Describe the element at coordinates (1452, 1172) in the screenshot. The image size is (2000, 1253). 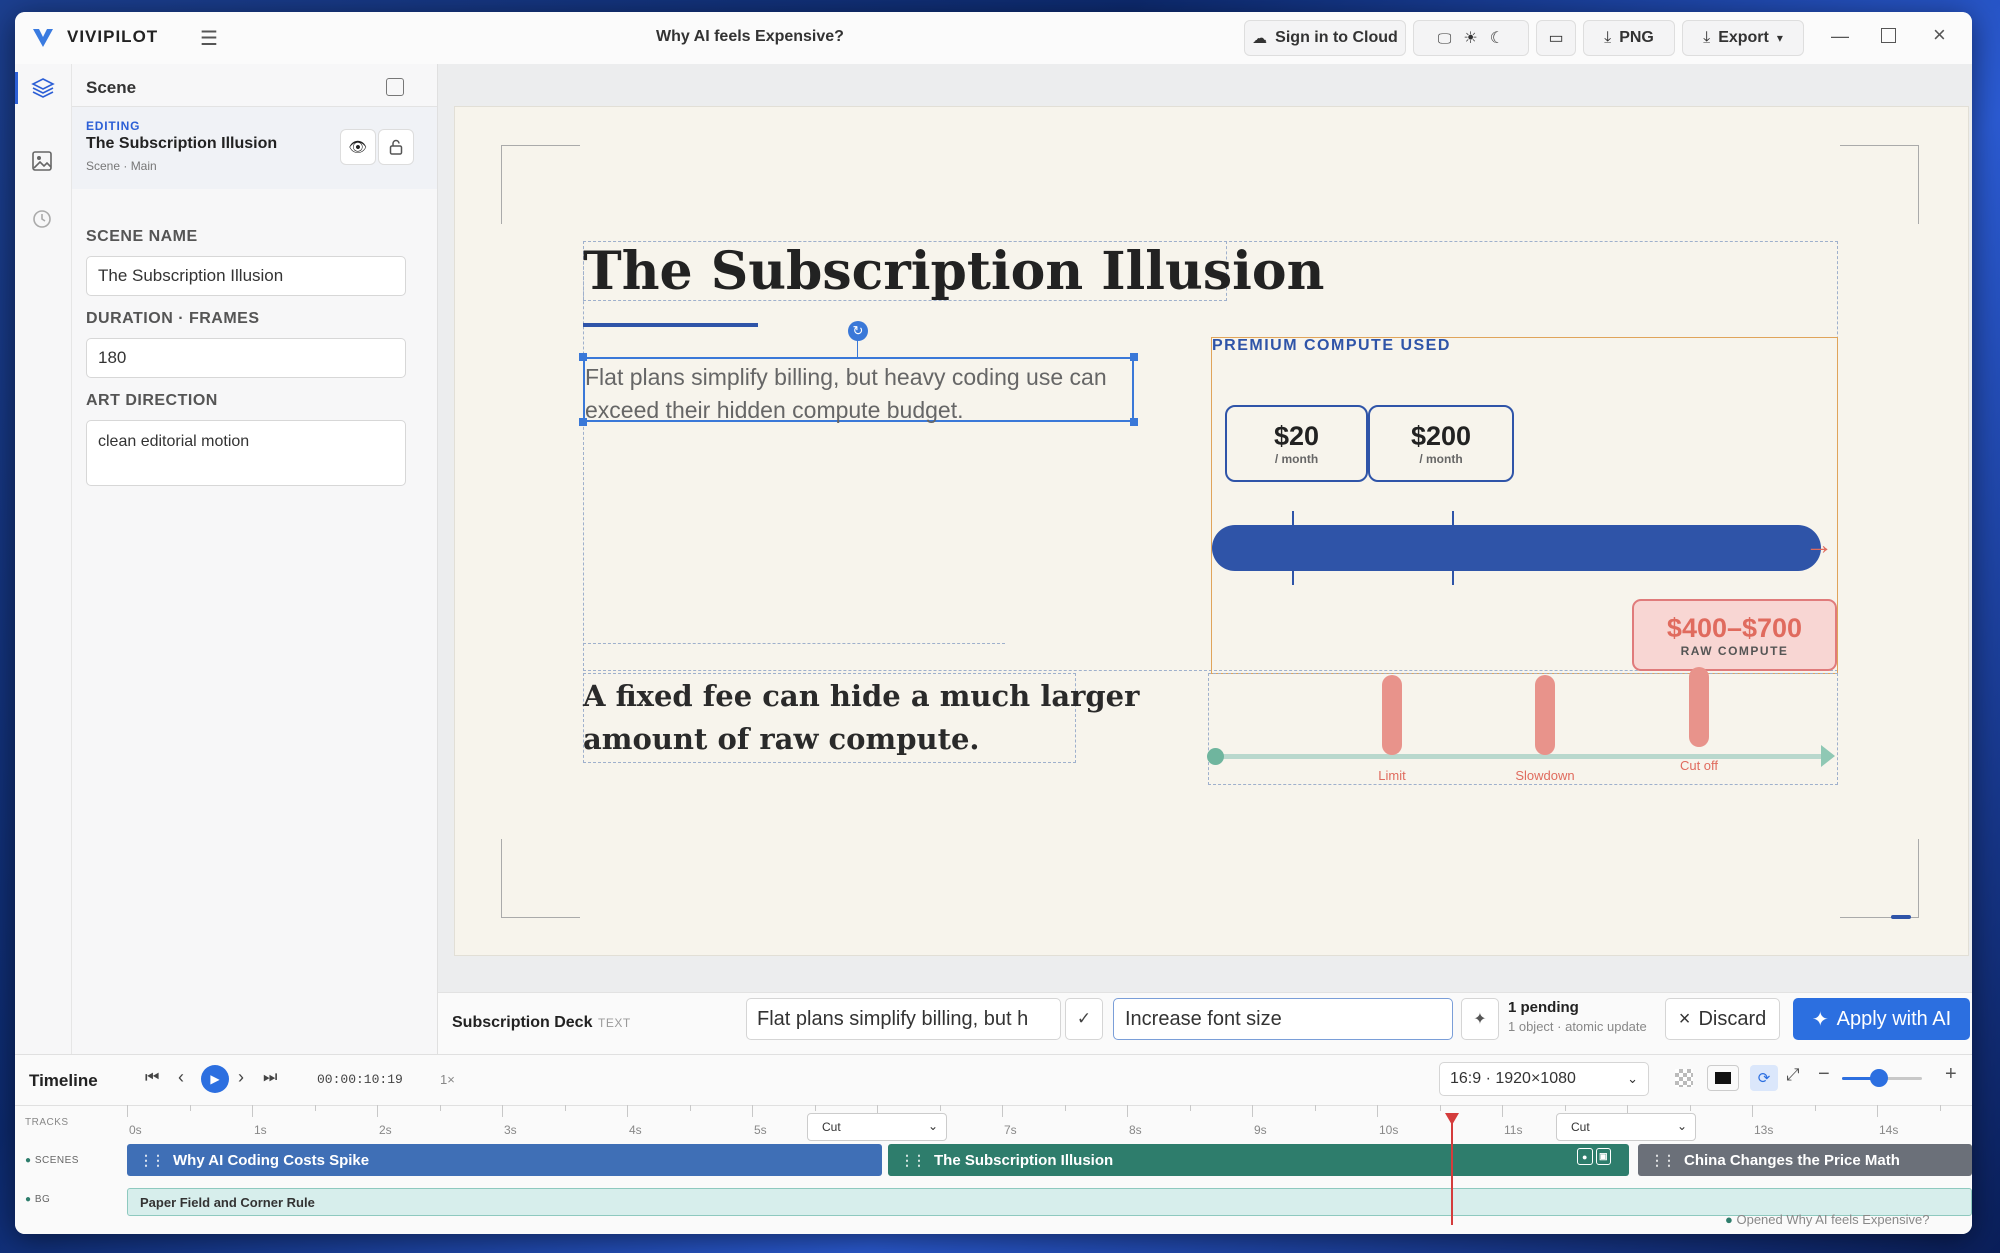
I see `playhead` at that location.